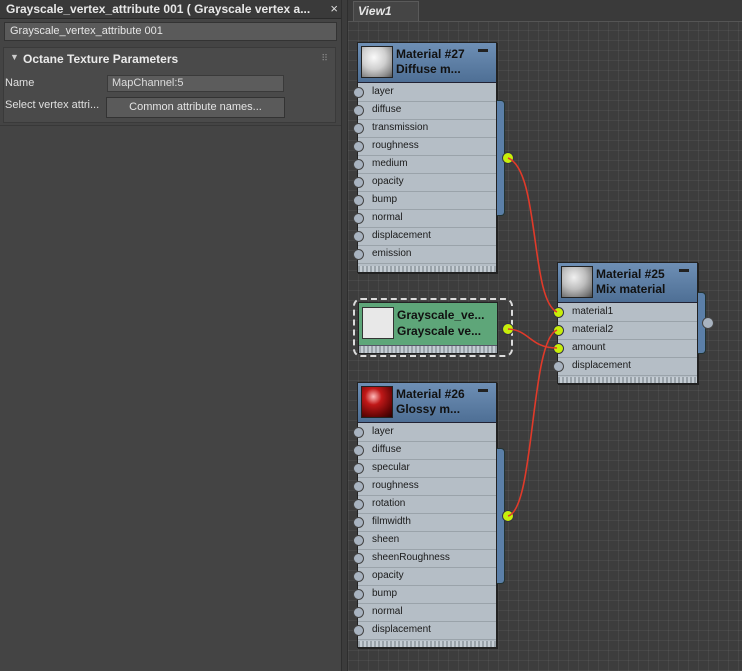  Describe the element at coordinates (324, 58) in the screenshot. I see `grip-icon: ⠿` at that location.